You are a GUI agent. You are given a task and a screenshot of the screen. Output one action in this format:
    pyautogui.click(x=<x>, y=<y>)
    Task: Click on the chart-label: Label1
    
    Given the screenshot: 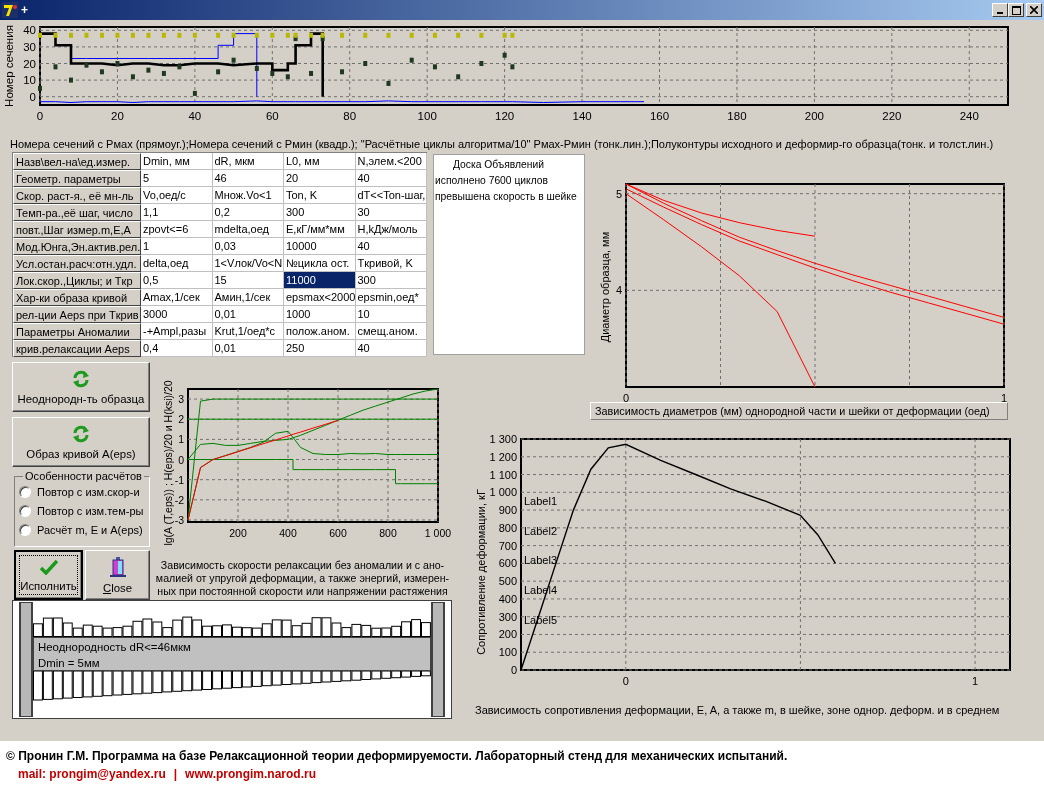 What is the action you would take?
    pyautogui.click(x=541, y=501)
    